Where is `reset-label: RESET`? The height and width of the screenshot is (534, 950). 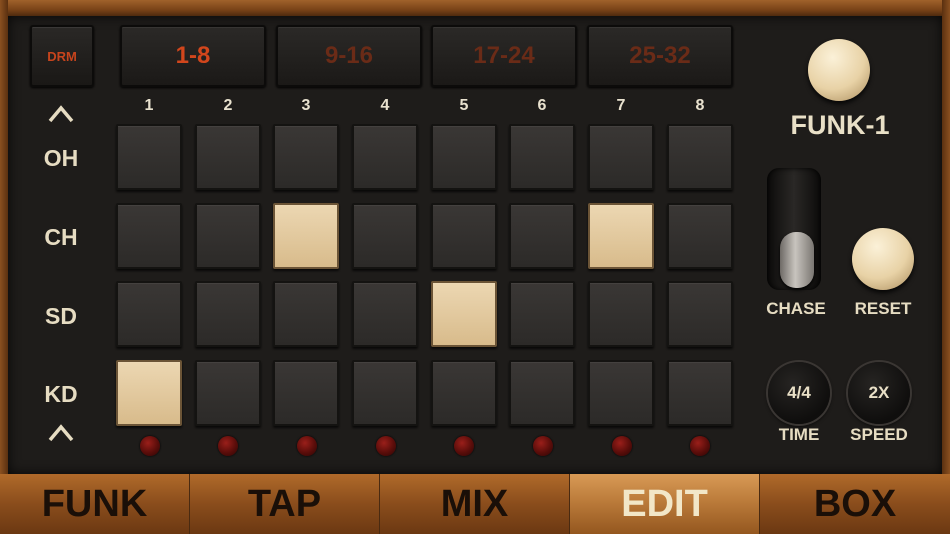
reset-label: RESET is located at coordinates (883, 308).